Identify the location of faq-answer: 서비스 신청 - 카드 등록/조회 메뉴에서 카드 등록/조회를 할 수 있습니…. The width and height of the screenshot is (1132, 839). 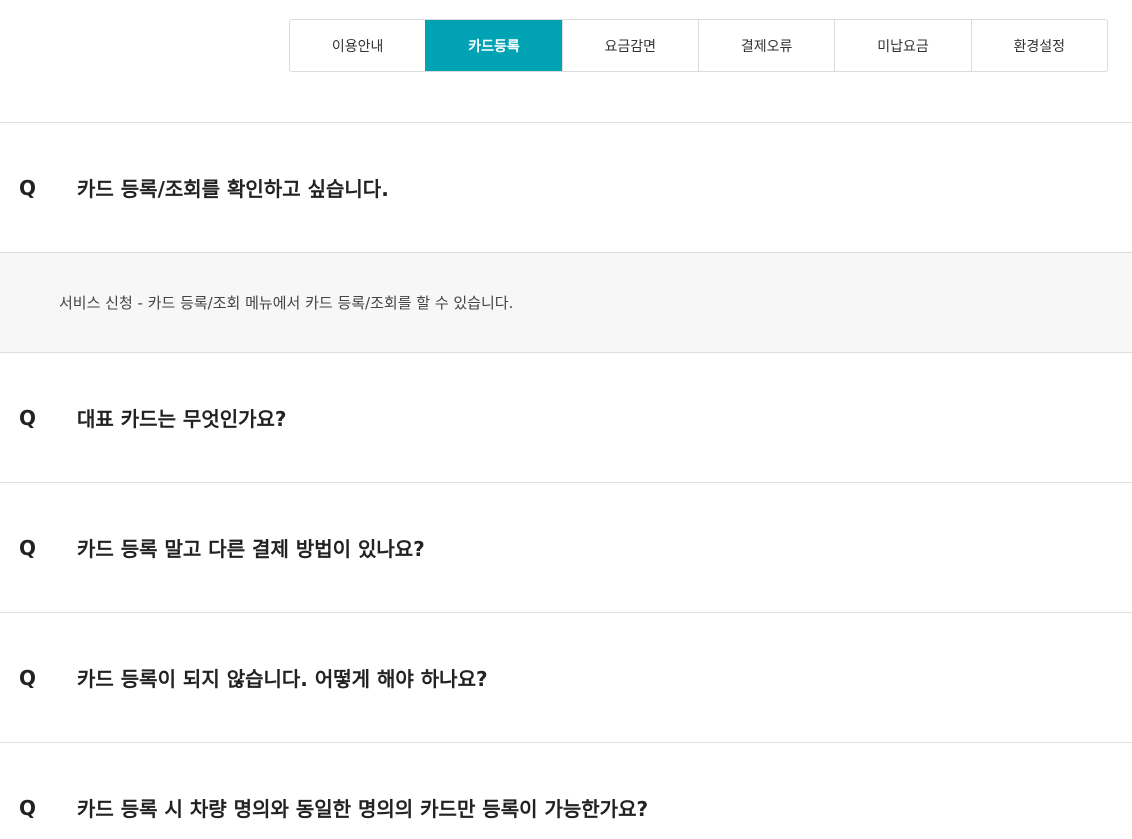
(566, 302).